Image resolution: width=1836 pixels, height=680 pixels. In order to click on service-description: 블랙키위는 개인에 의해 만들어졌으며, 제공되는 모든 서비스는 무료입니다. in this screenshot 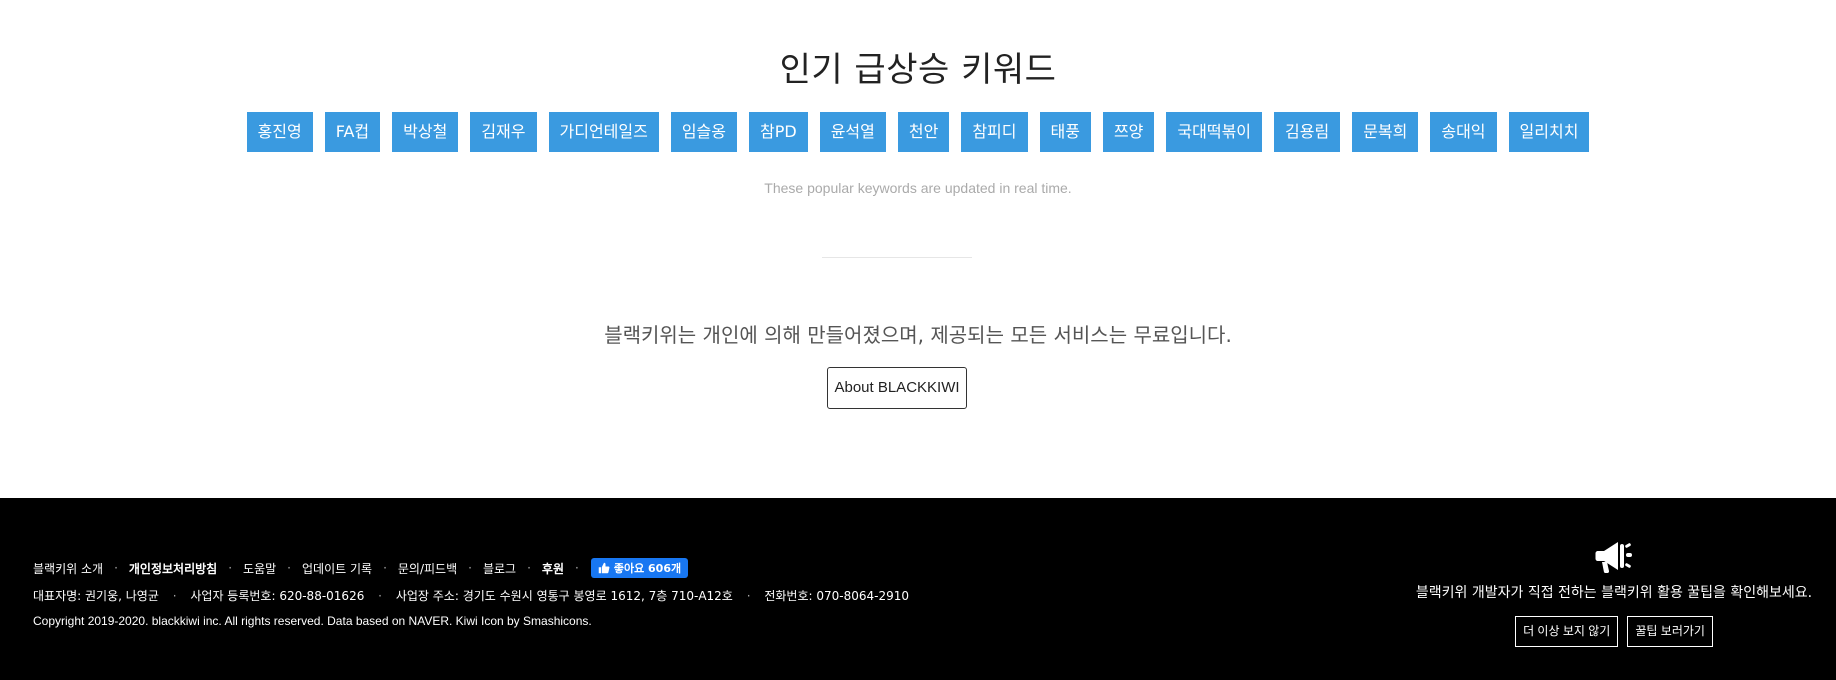, I will do `click(918, 335)`.